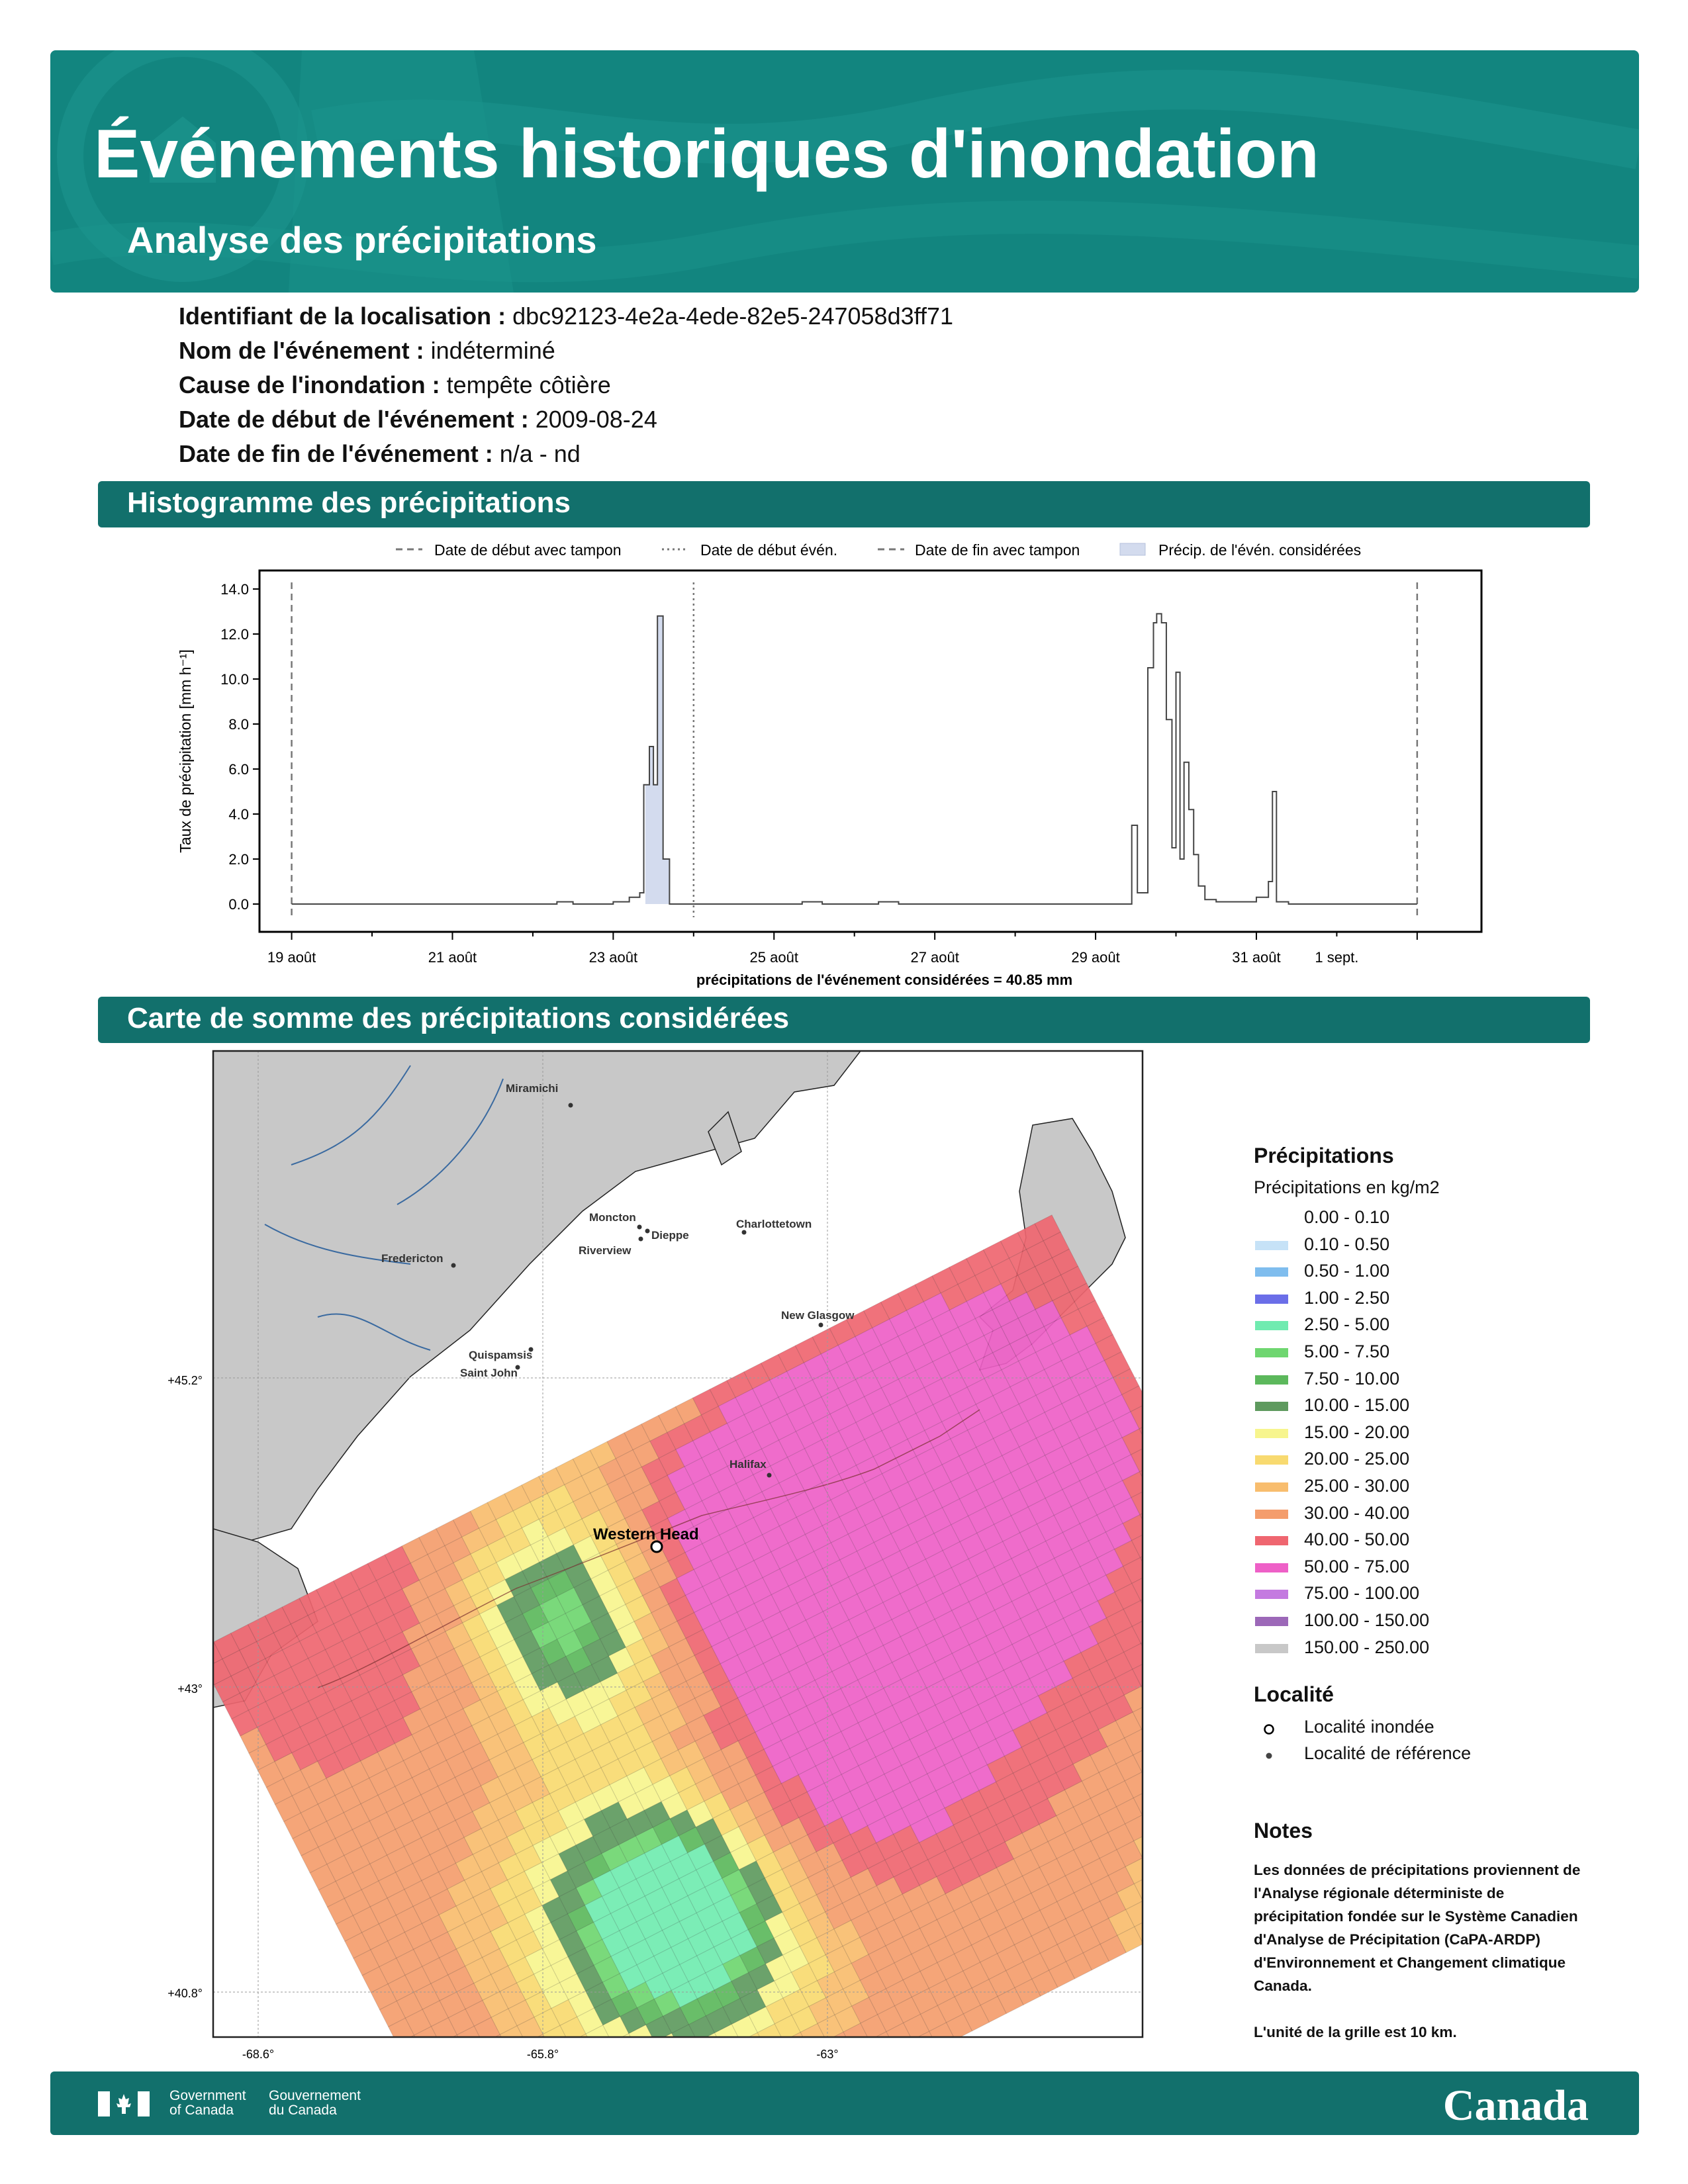 This screenshot has height=2184, width=1688. Describe the element at coordinates (670, 1235) in the screenshot. I see `city-label: Dieppe` at that location.